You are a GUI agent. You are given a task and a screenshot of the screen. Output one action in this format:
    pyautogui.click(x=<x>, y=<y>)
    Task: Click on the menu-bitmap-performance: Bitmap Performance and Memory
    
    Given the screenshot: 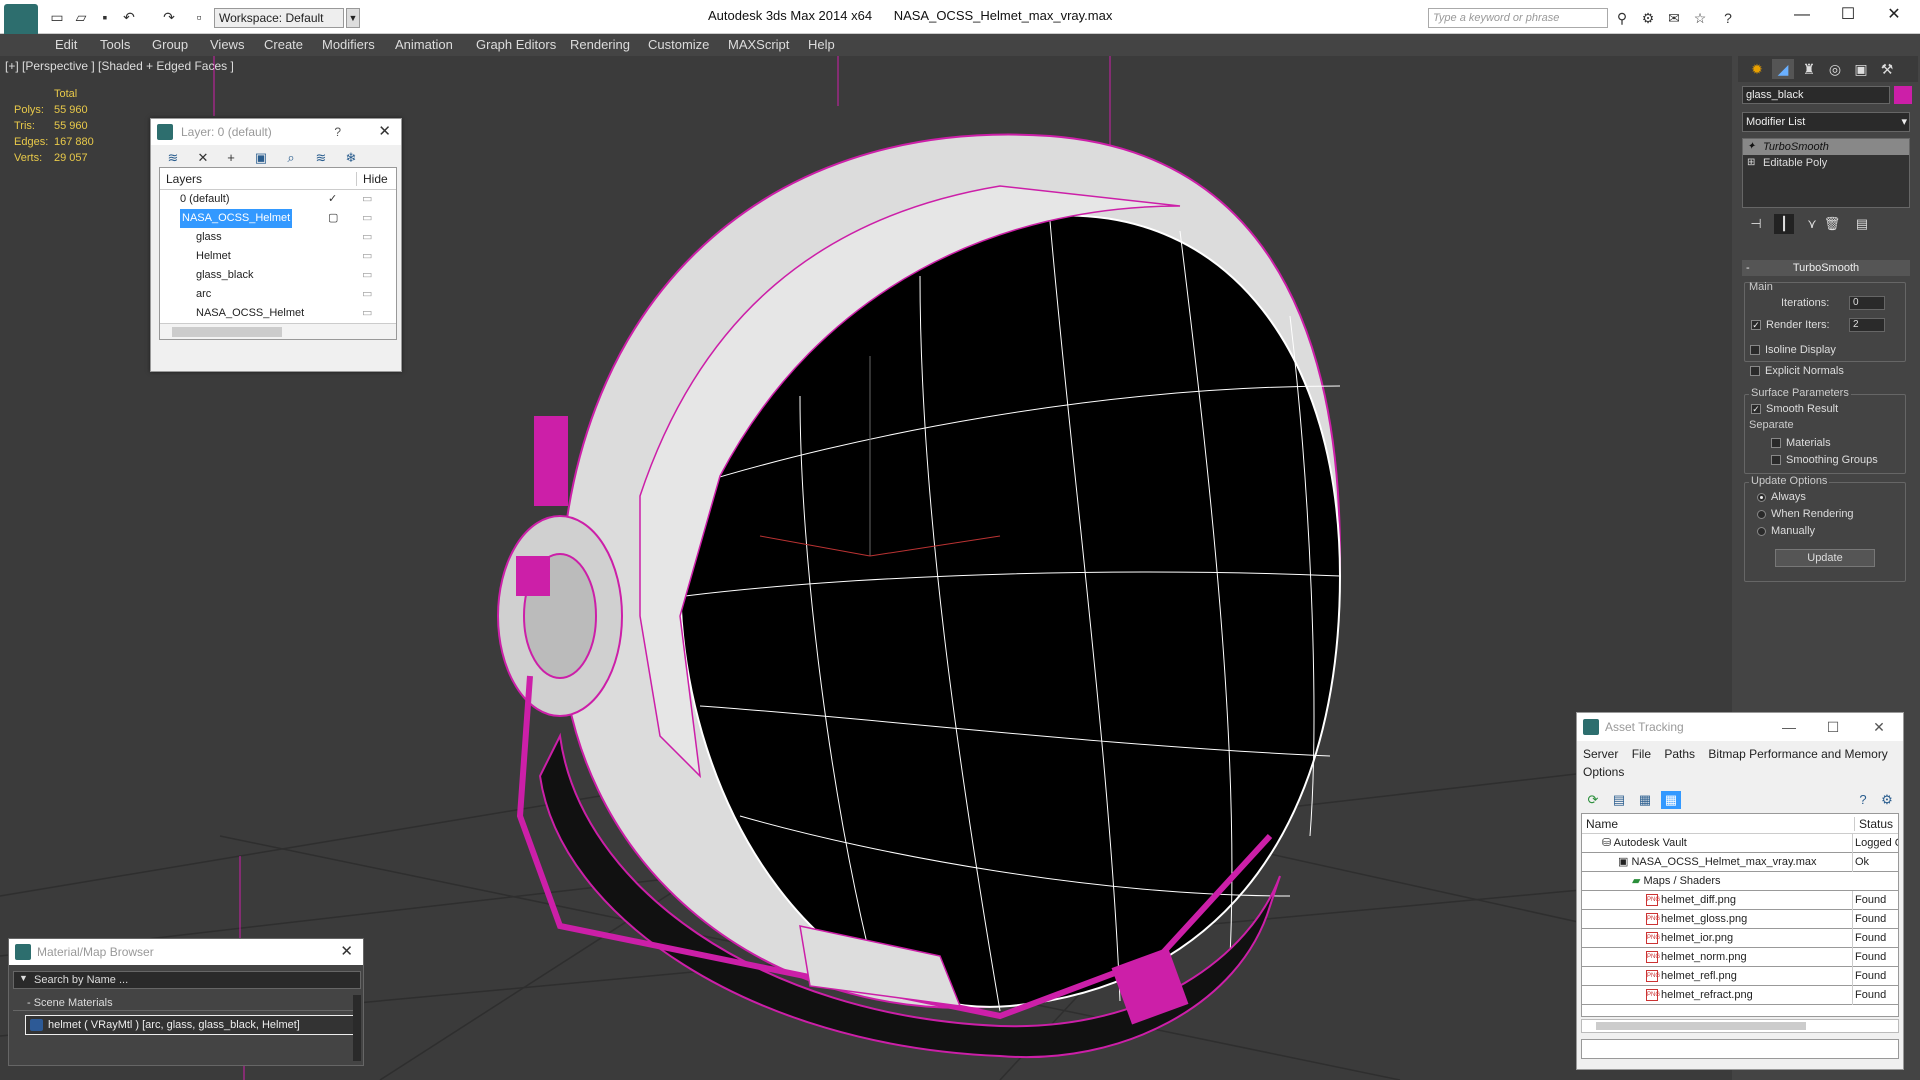 What is the action you would take?
    pyautogui.click(x=1797, y=754)
    